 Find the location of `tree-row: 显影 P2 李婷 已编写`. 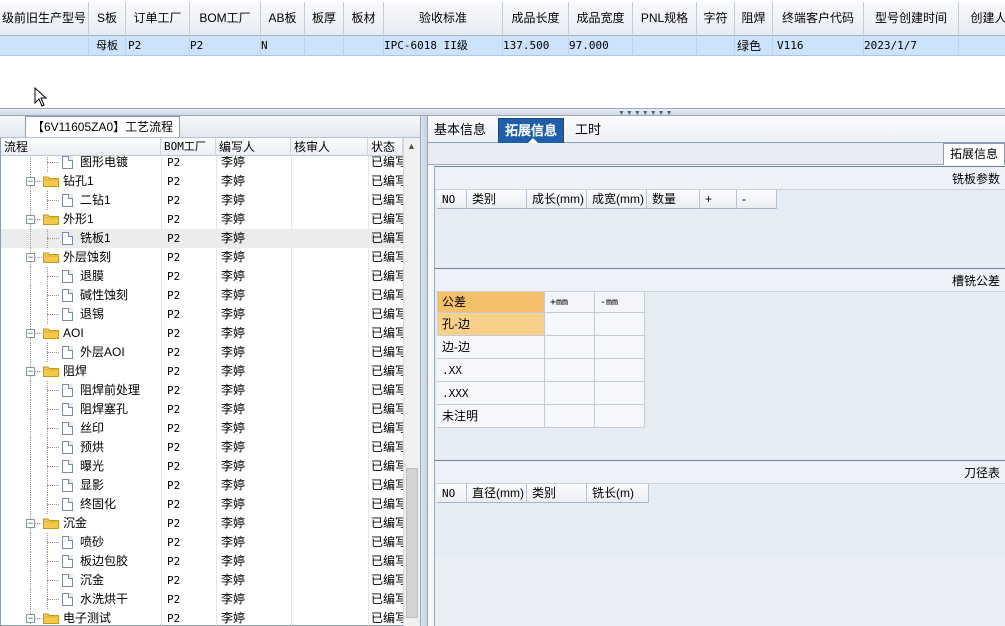

tree-row: 显影 P2 李婷 已编写 is located at coordinates (202, 485).